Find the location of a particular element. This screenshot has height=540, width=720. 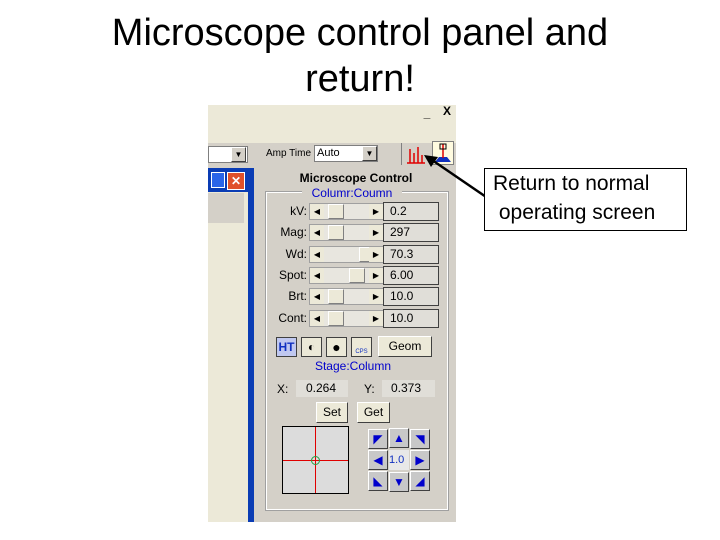

callout-line: Return to normal is located at coordinates (571, 183).